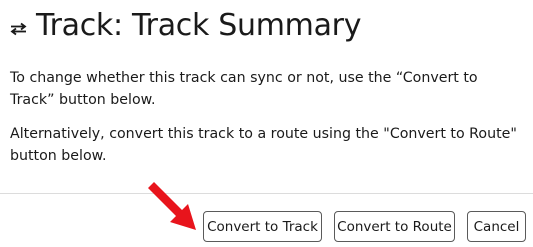 This screenshot has width=533, height=247. I want to click on convert-to-route-button: Convert to Route, so click(394, 226).